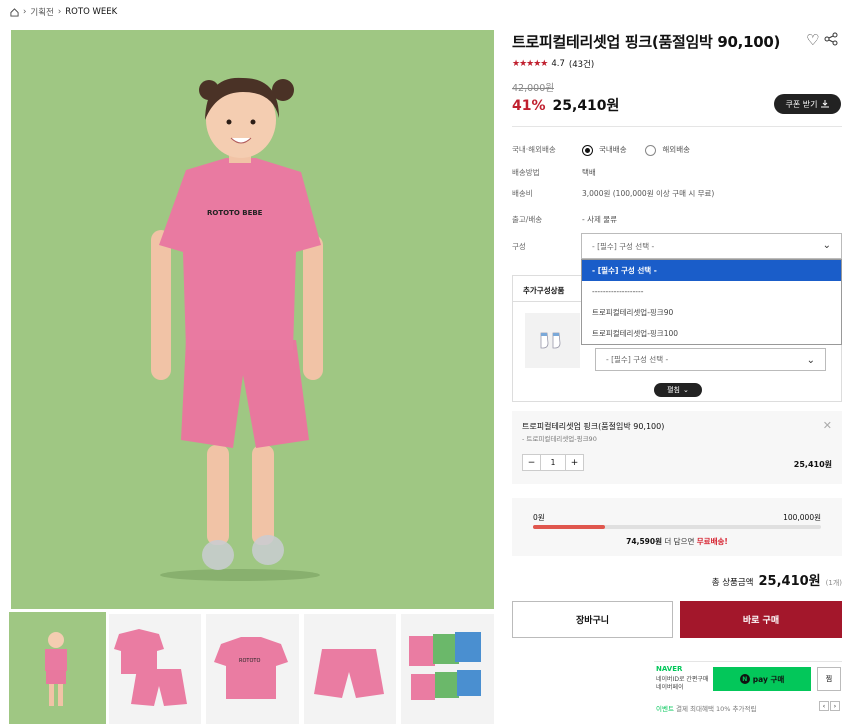  Describe the element at coordinates (761, 619) in the screenshot. I see `buy-now-button: 바로 구매` at that location.